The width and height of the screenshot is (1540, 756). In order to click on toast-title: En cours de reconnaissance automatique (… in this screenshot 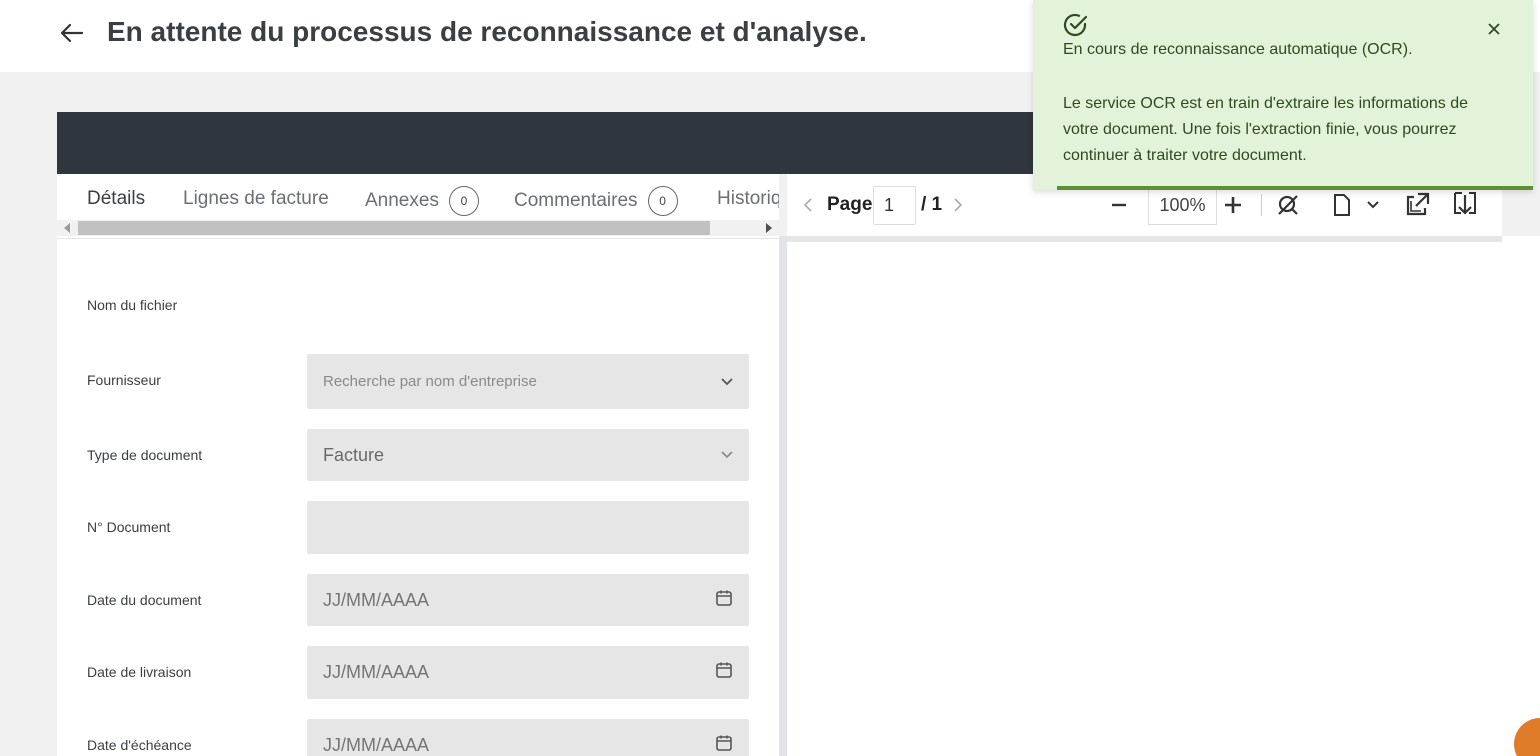, I will do `click(1238, 49)`.